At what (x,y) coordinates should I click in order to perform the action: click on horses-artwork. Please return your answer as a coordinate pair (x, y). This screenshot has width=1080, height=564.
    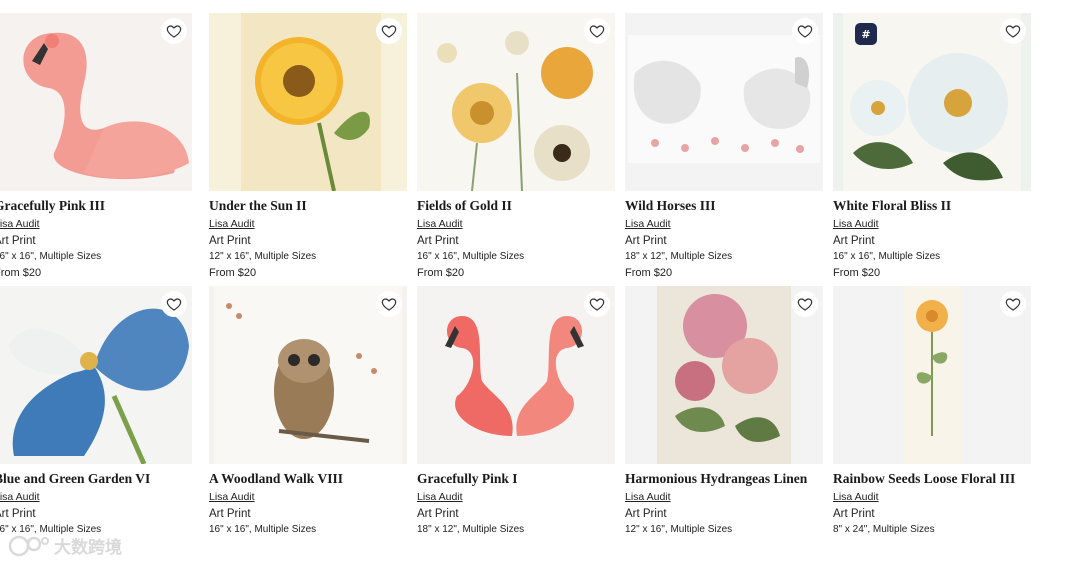
    Looking at the image, I should click on (724, 102).